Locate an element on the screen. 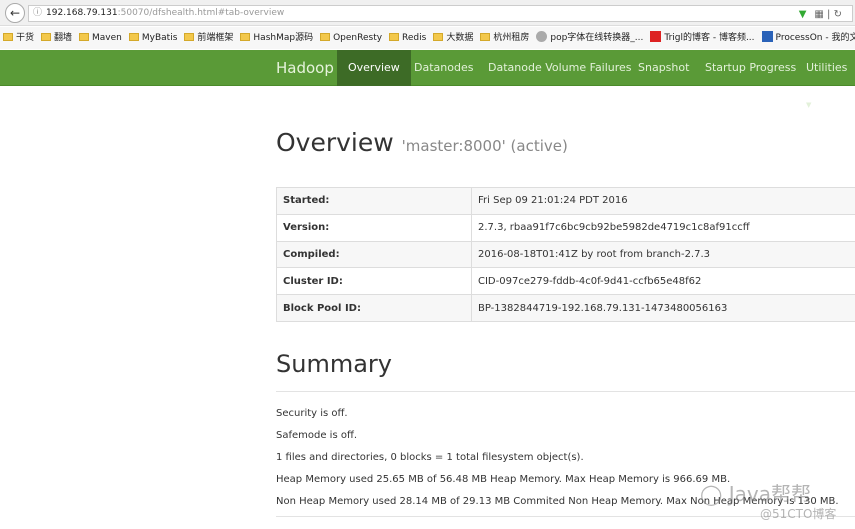 The image size is (855, 529). bookmark-item: OpenResty is located at coordinates (351, 38).